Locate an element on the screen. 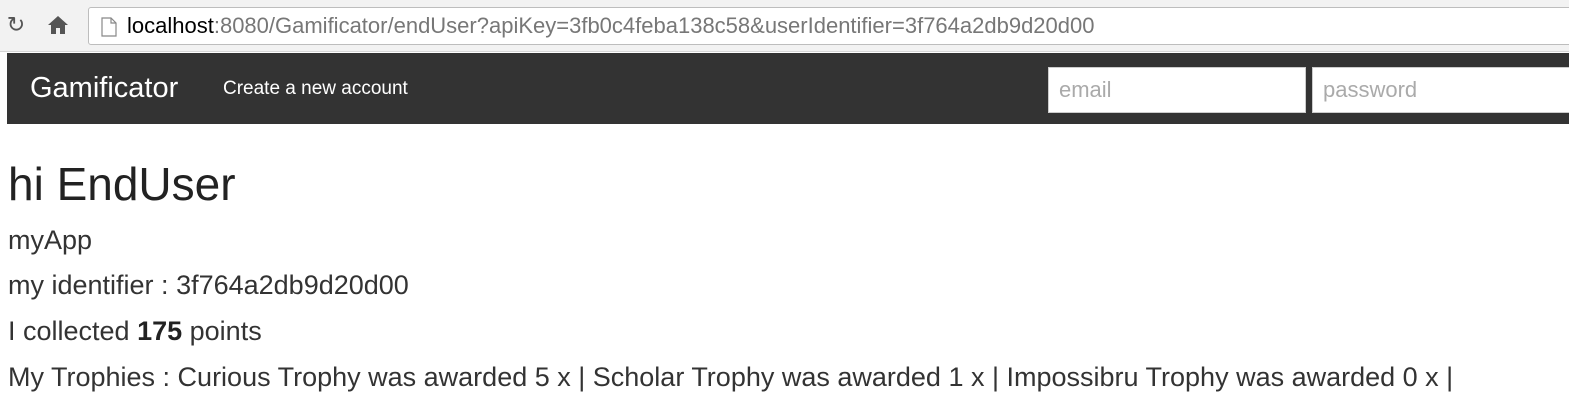 The width and height of the screenshot is (1569, 417). create-account-link: Create a new account is located at coordinates (315, 88).